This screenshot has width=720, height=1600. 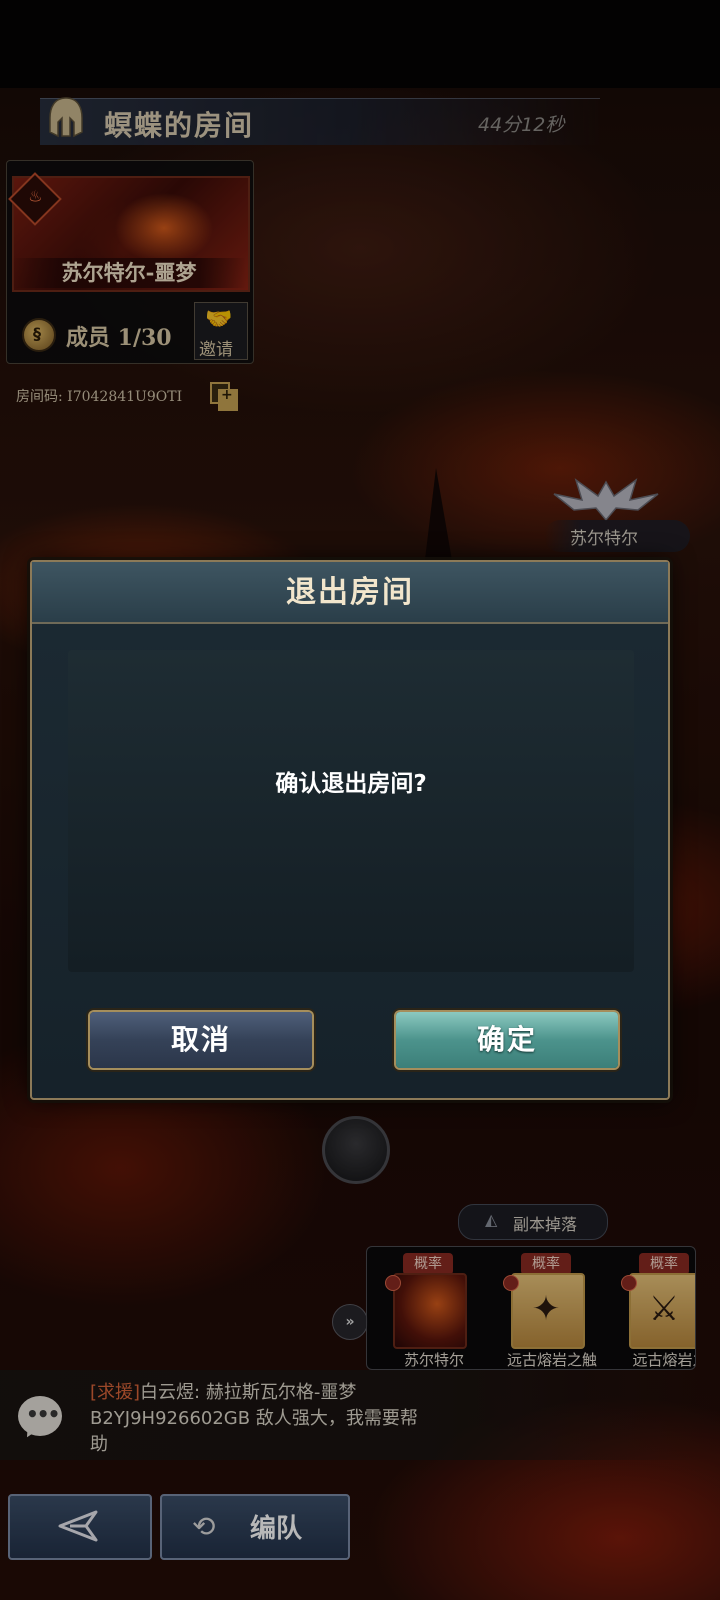 What do you see at coordinates (351, 784) in the screenshot?
I see `dialog-message: 确认退出房间?` at bounding box center [351, 784].